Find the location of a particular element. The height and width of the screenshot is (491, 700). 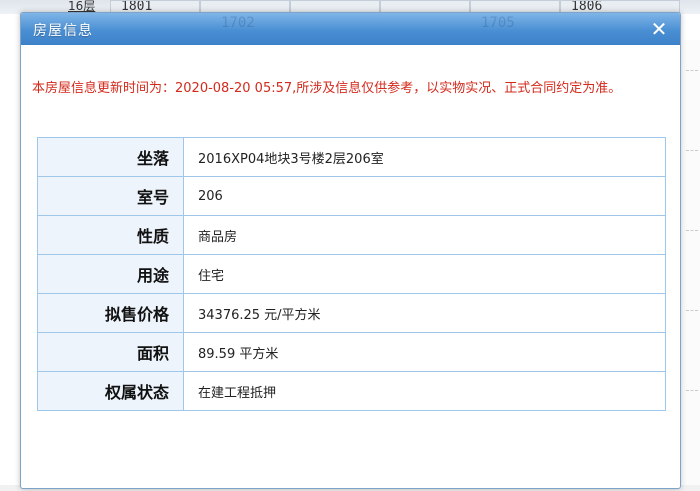

row-label: 拟售价格 is located at coordinates (110, 313).